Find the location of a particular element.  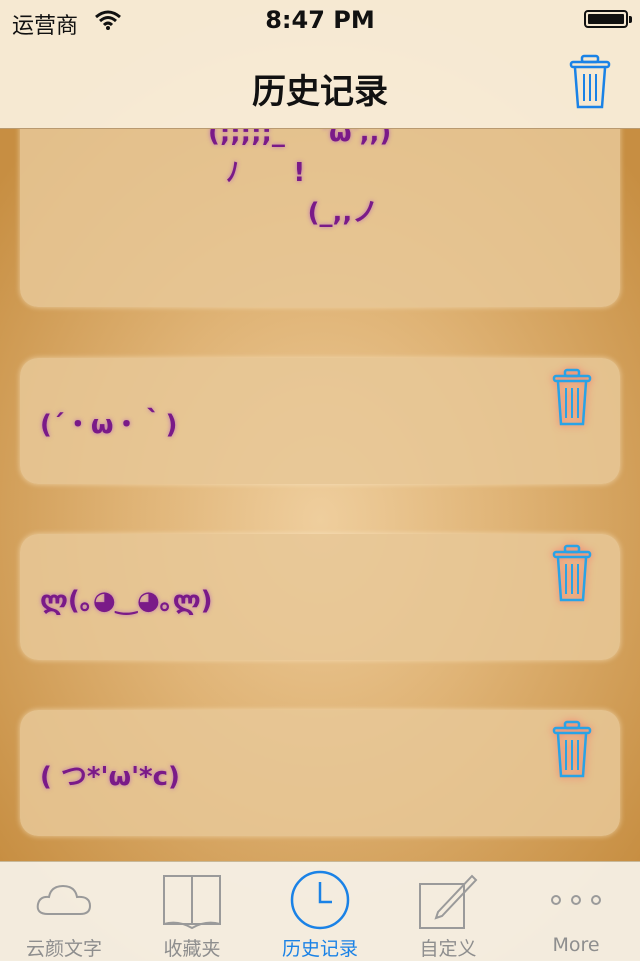

tab-label: 收藏夹 is located at coordinates (192, 949).